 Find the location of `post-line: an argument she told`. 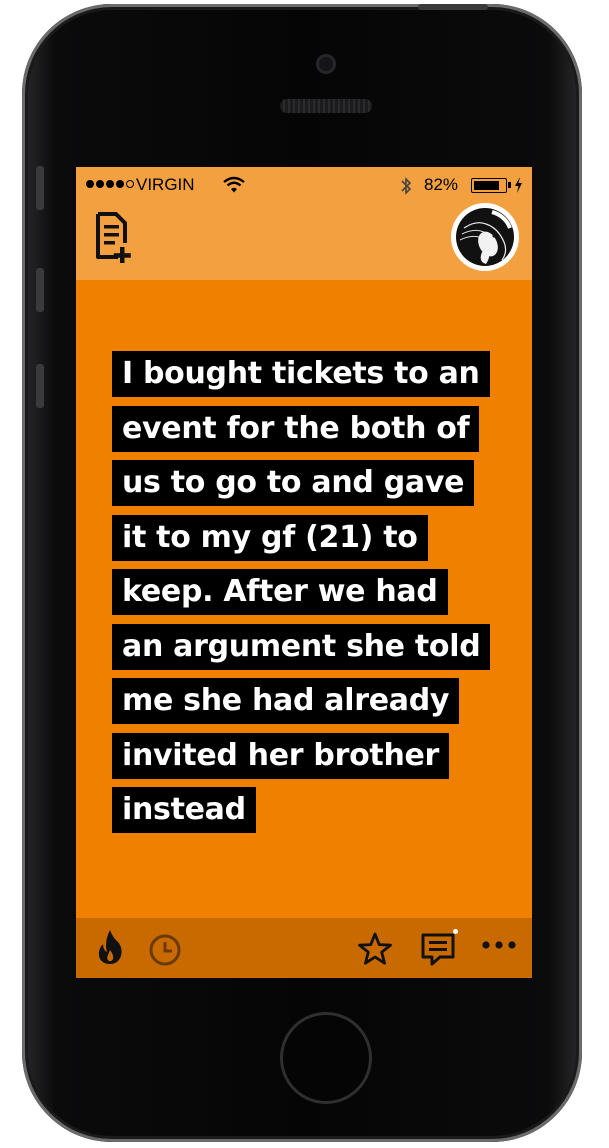

post-line: an argument she told is located at coordinates (301, 646).